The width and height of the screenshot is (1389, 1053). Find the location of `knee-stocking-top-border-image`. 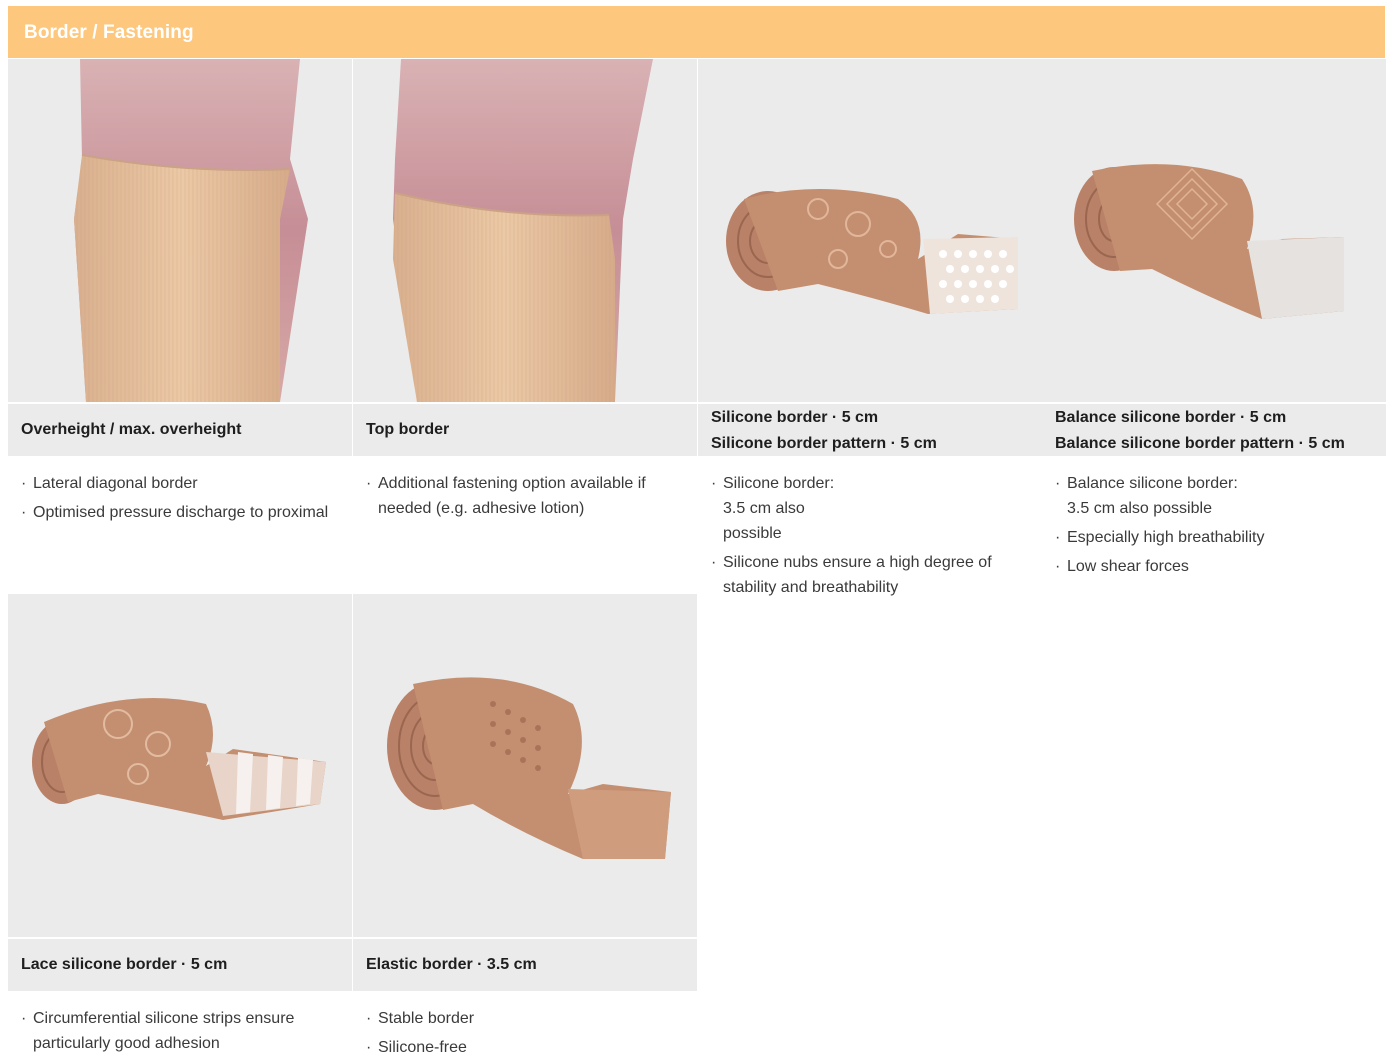

knee-stocking-top-border-image is located at coordinates (525, 230).